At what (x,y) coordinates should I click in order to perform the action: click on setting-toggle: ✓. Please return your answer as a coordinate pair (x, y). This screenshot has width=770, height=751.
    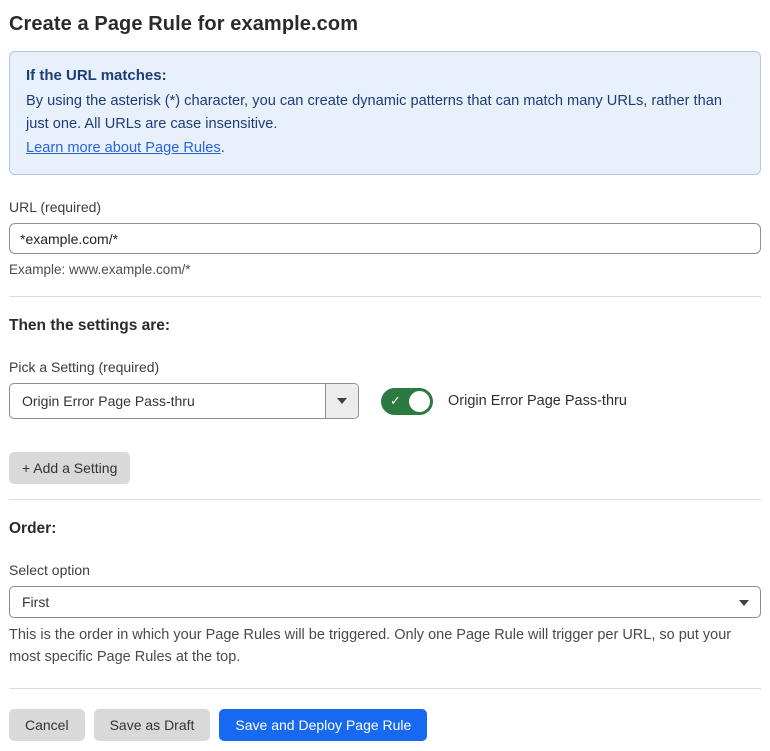
    Looking at the image, I should click on (407, 401).